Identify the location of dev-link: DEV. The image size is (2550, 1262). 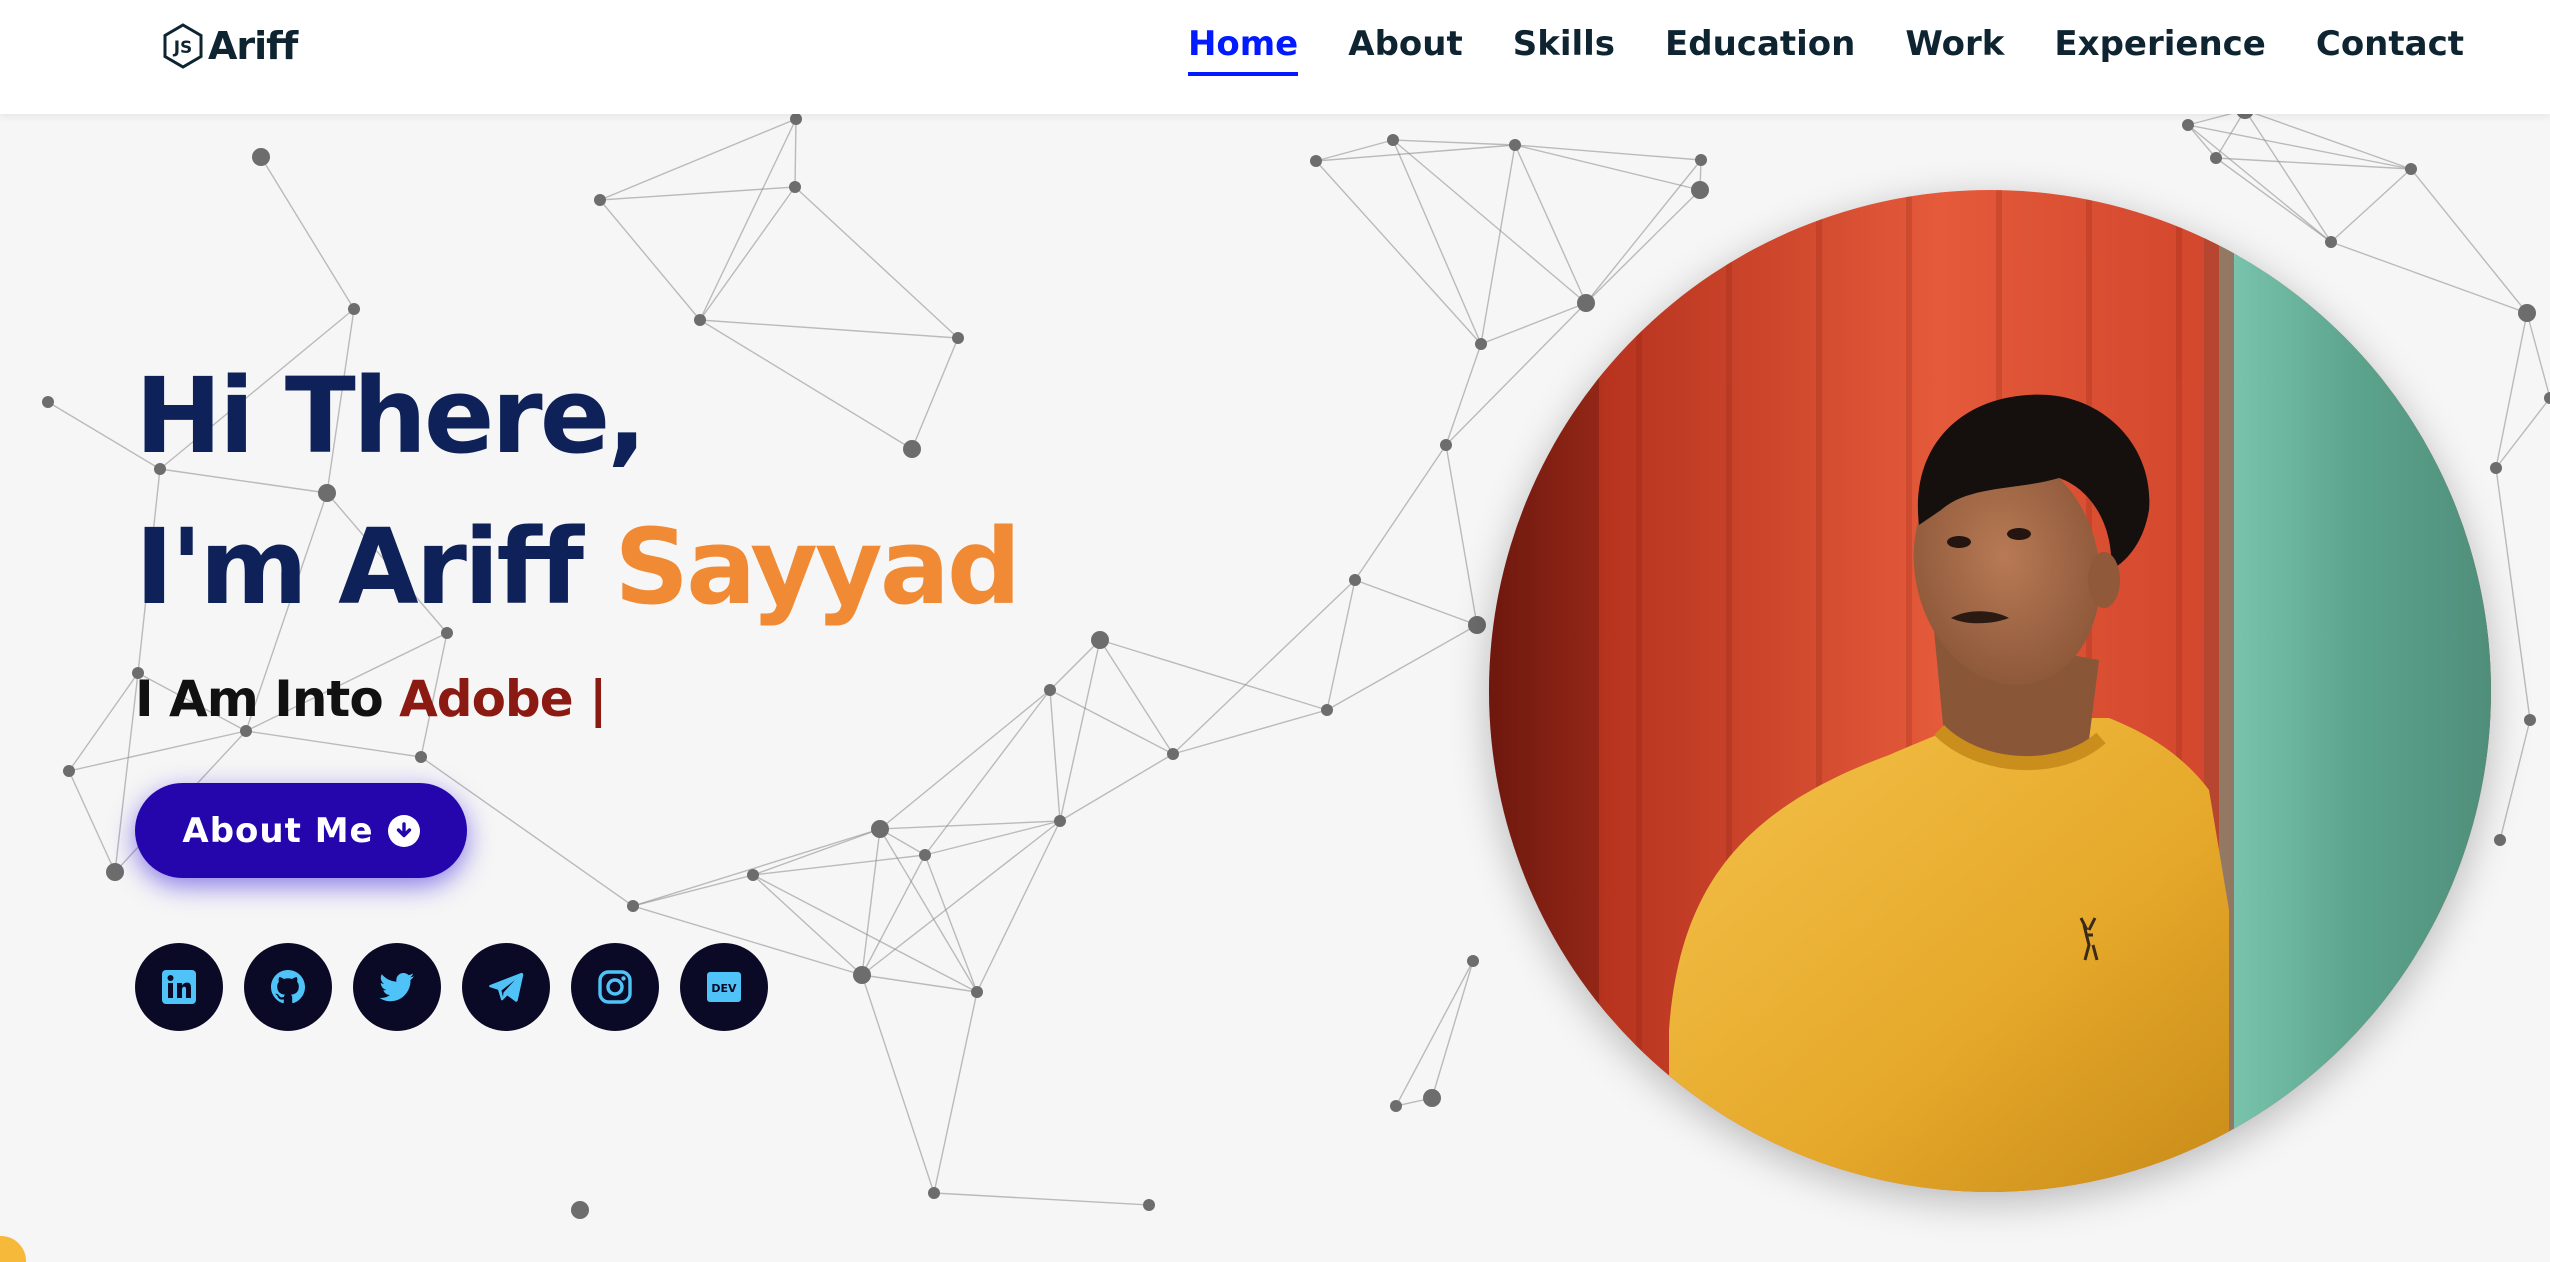
(724, 987).